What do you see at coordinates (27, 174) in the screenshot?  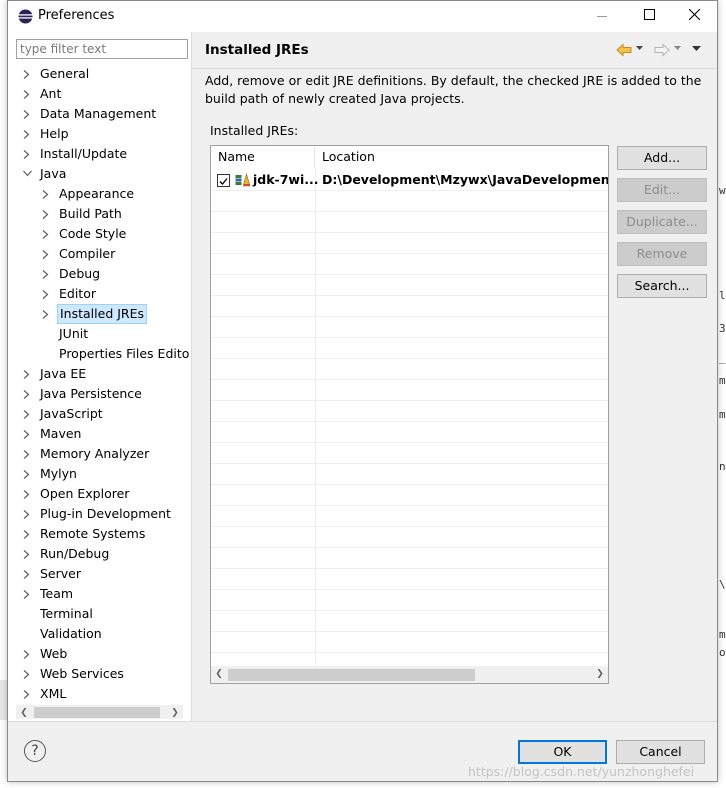 I see `chevron-down-icon` at bounding box center [27, 174].